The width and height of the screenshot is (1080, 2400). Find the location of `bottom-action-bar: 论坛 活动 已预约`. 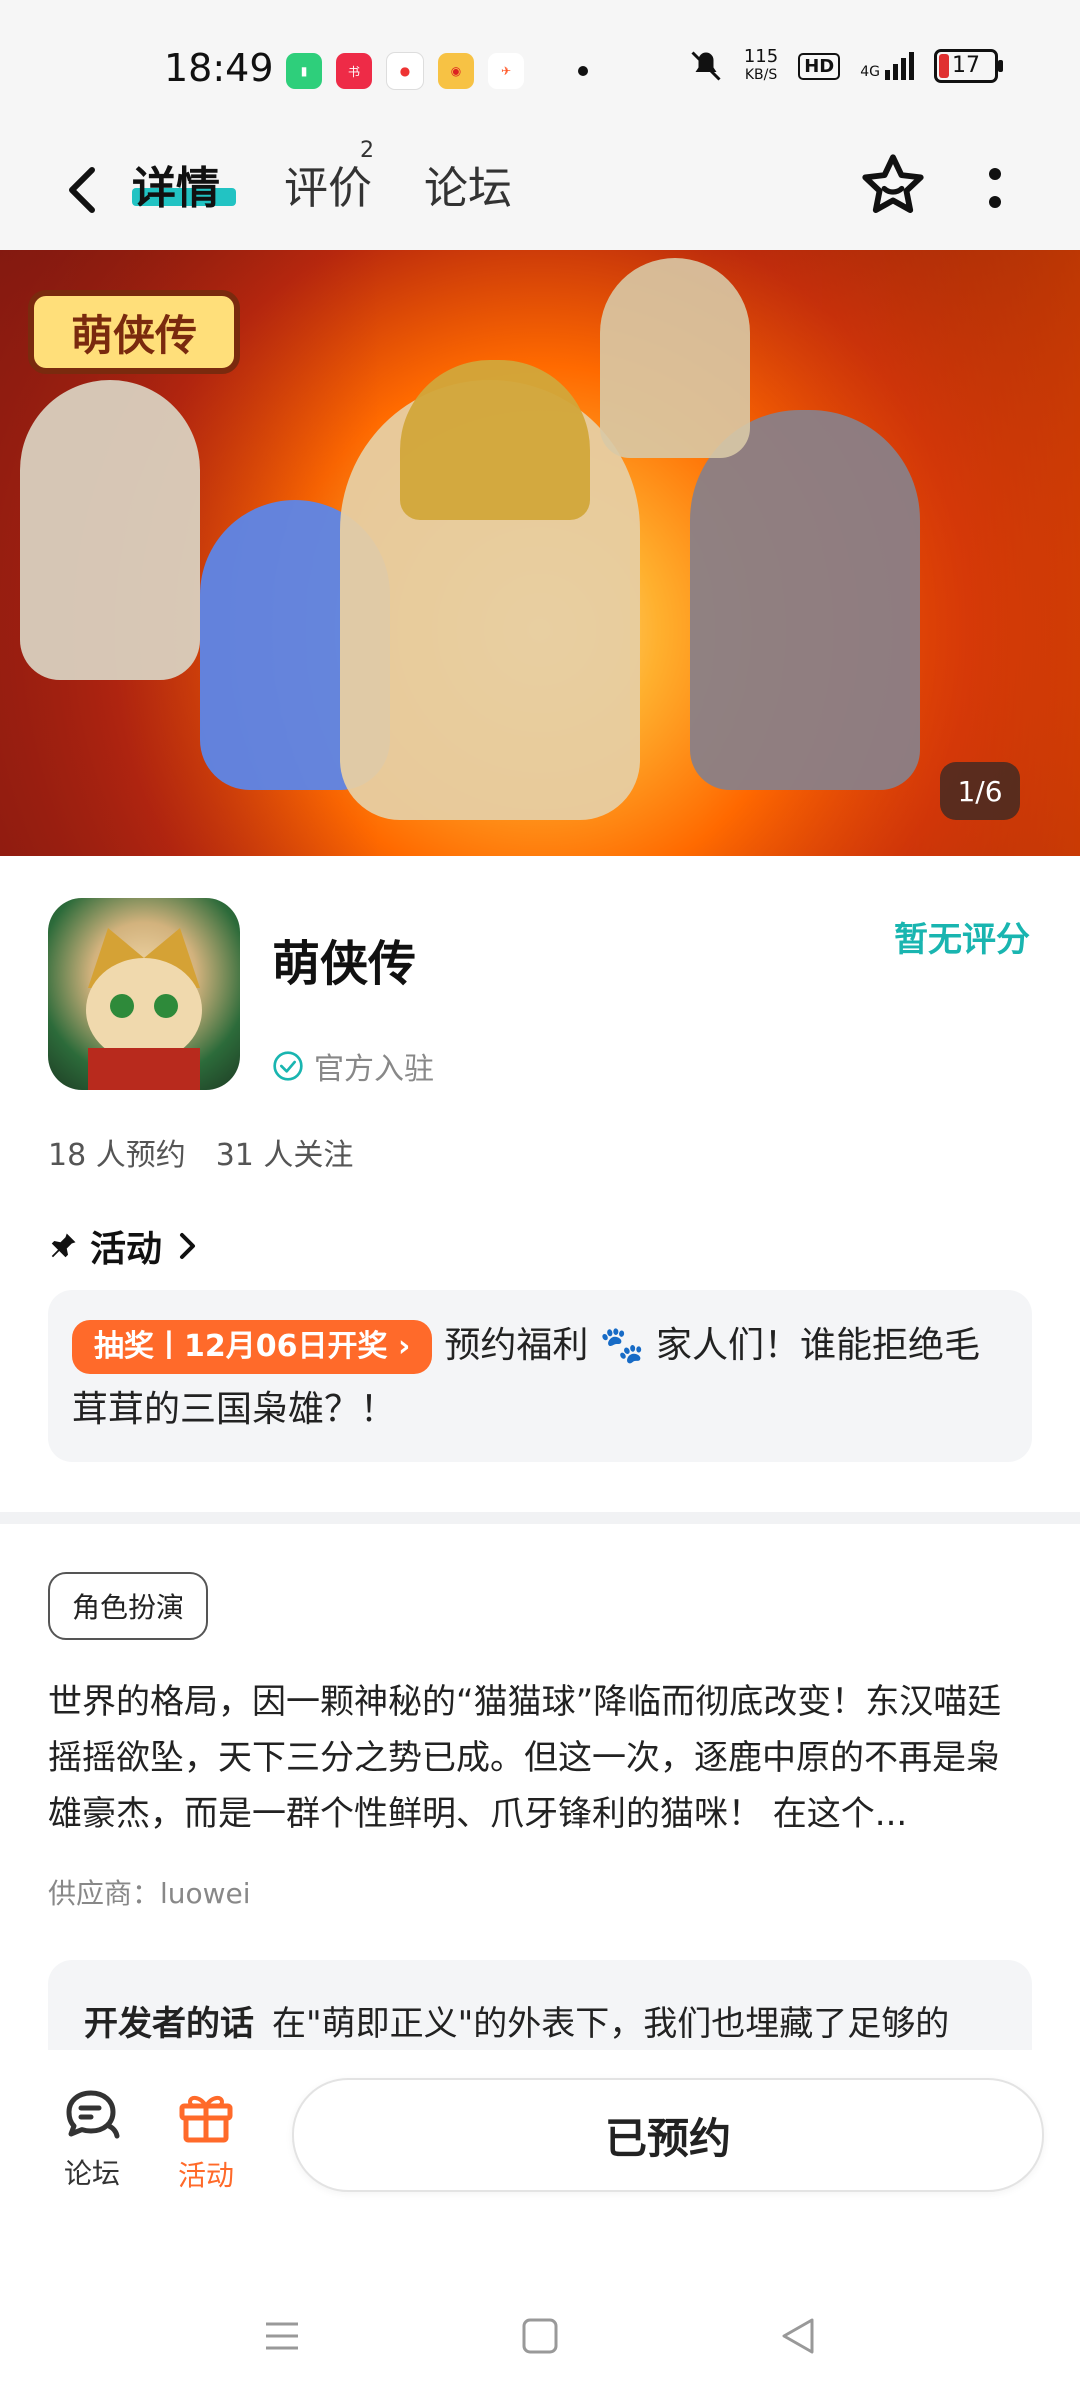

bottom-action-bar: 论坛 活动 已预约 is located at coordinates (540, 2135).